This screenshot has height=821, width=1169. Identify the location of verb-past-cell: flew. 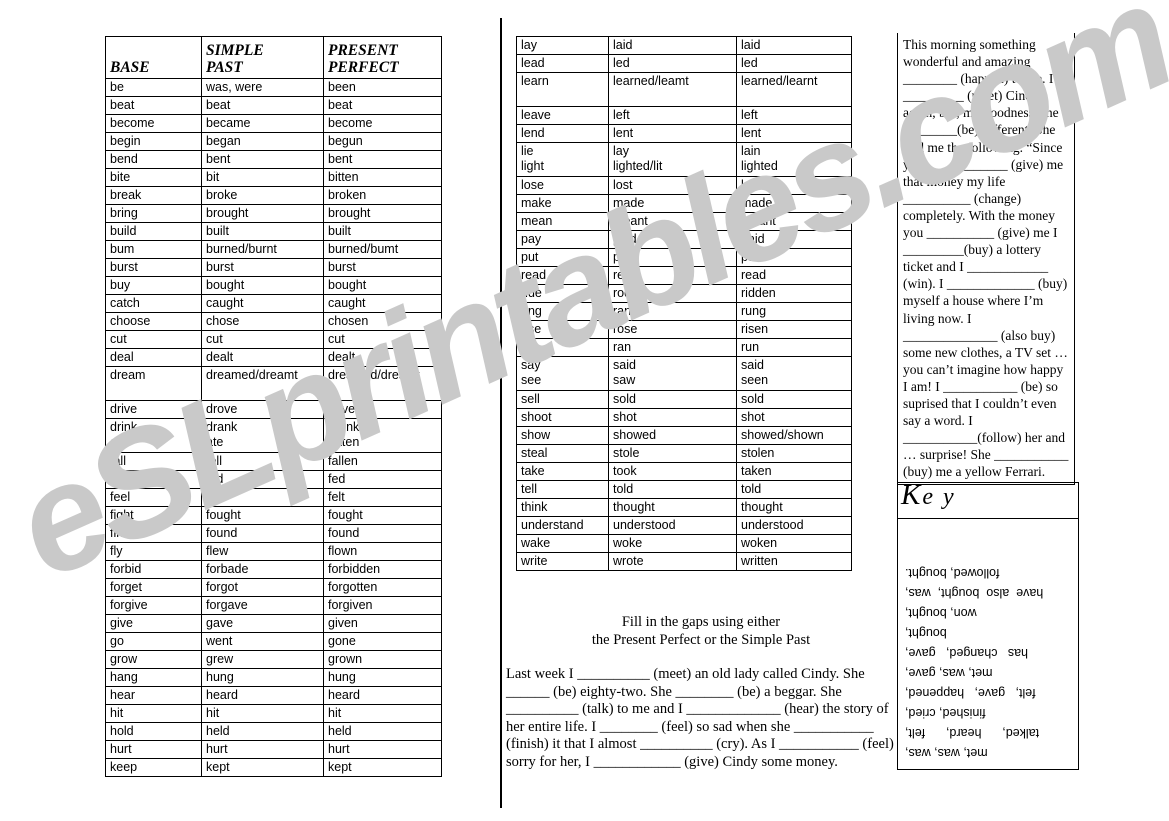
(262, 551).